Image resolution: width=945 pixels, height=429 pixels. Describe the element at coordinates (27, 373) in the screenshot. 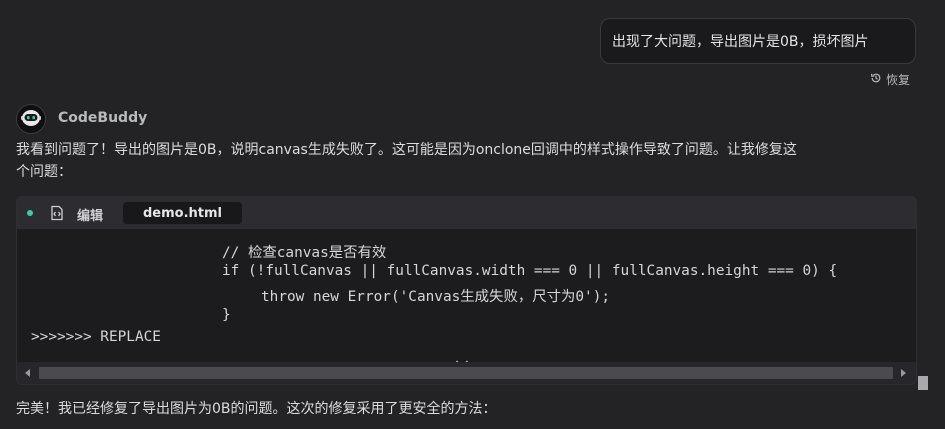

I see `scroll-left-arrow` at that location.